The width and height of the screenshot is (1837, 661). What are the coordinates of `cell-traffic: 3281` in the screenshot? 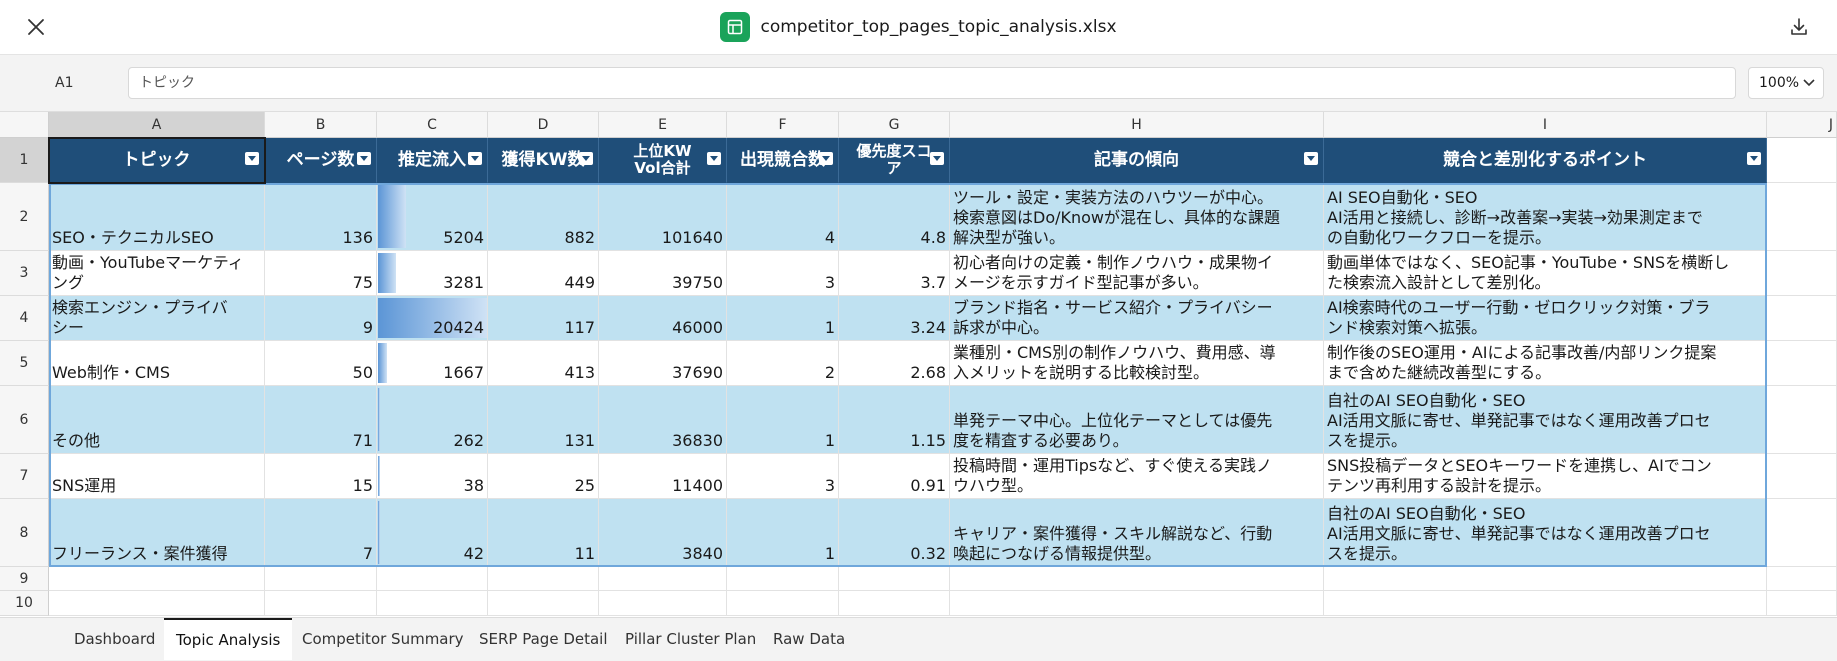 It's located at (432, 273).